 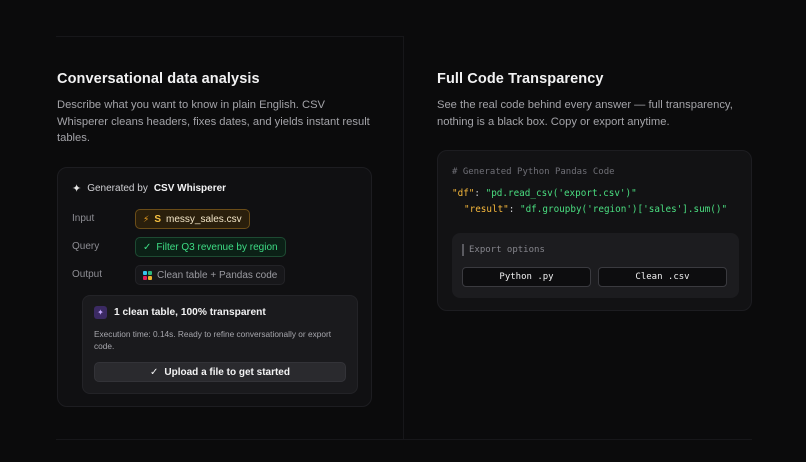 What do you see at coordinates (520, 79) in the screenshot?
I see `section-title: Full Code Transparency` at bounding box center [520, 79].